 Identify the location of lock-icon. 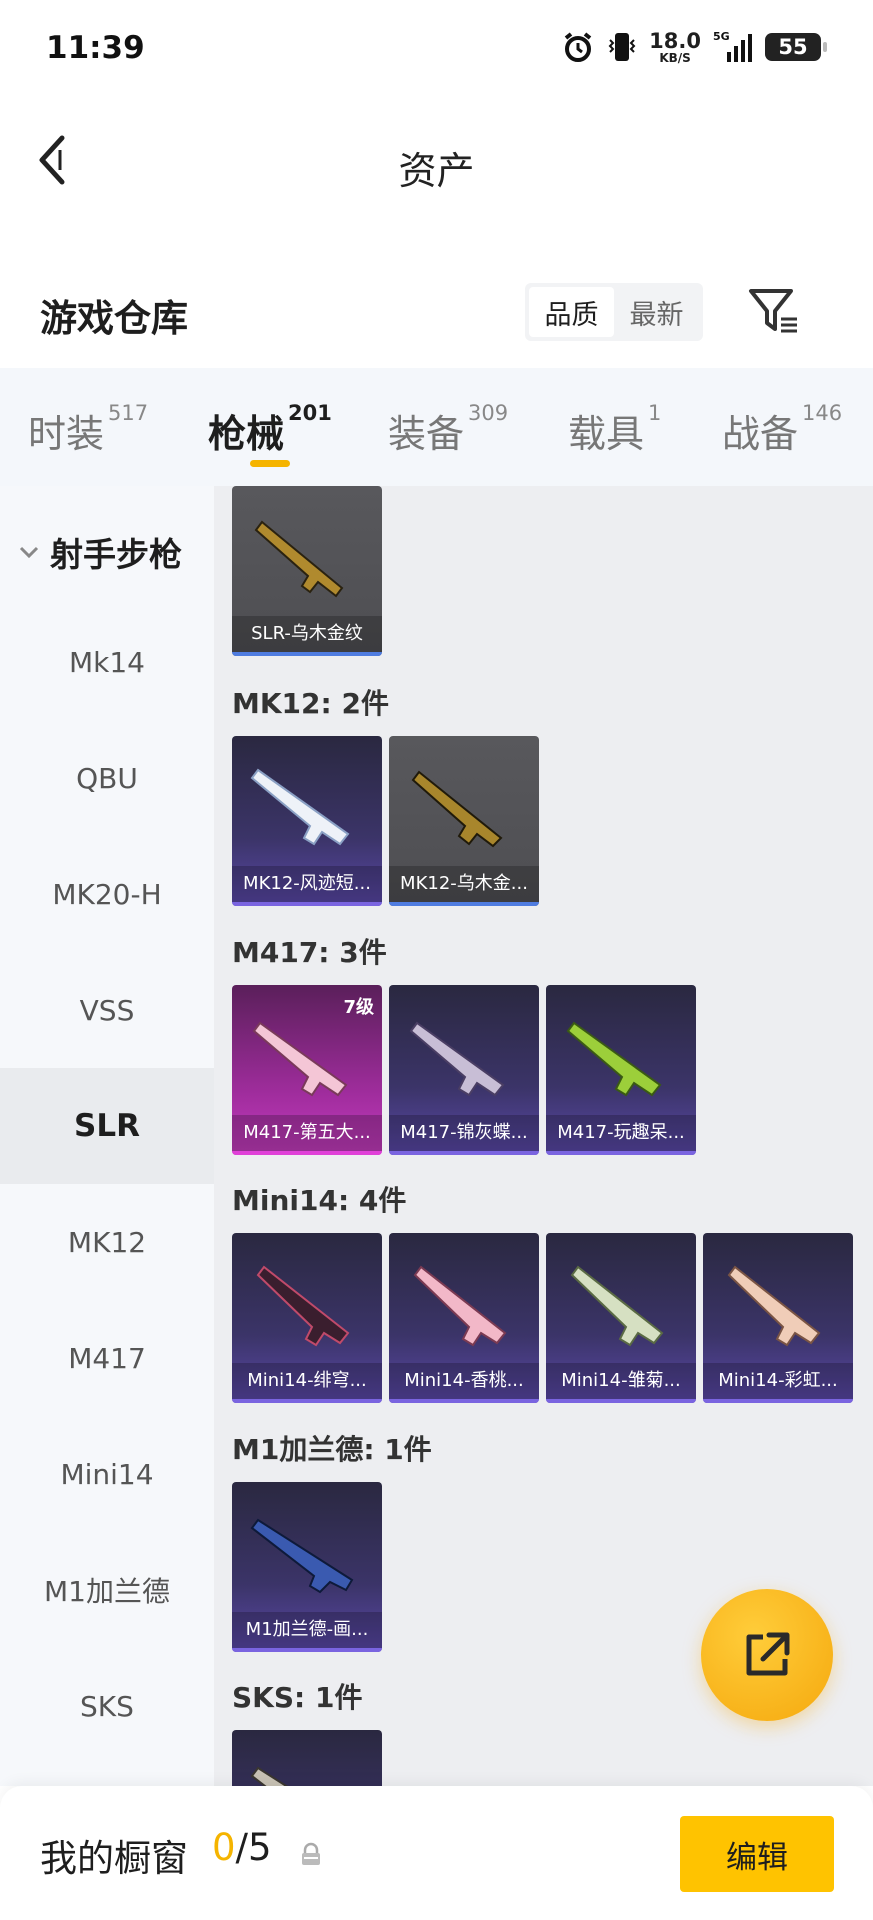
(311, 1853).